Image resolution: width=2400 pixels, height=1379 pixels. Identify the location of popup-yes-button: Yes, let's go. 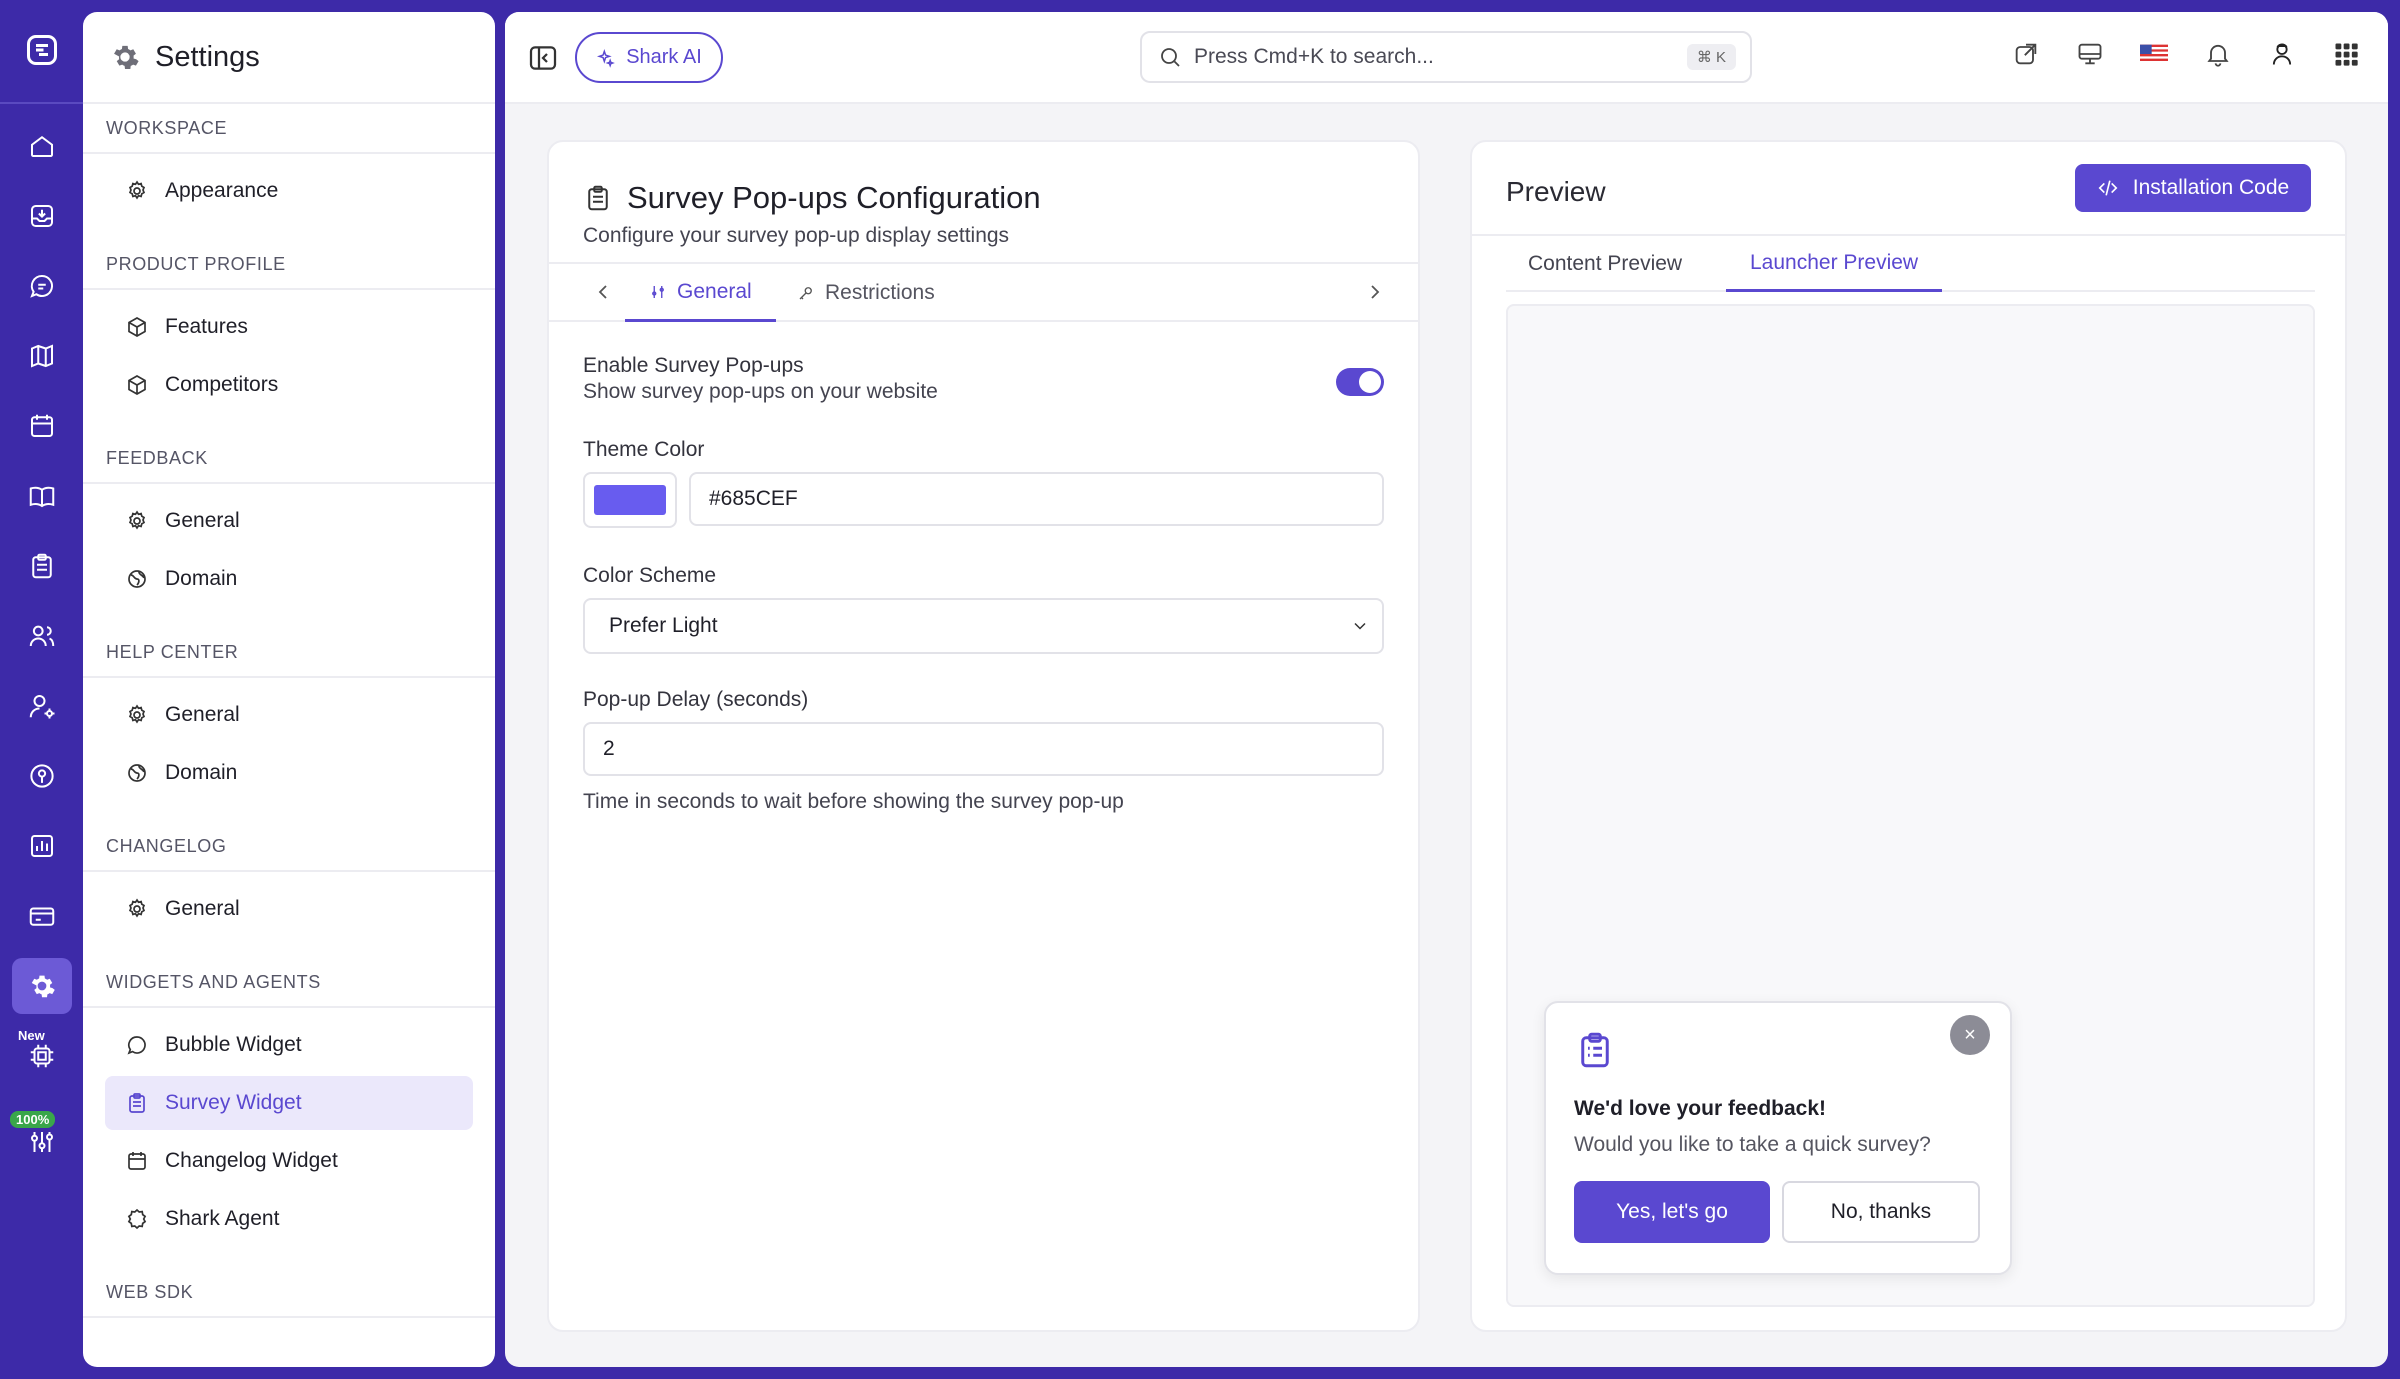
(1672, 1212).